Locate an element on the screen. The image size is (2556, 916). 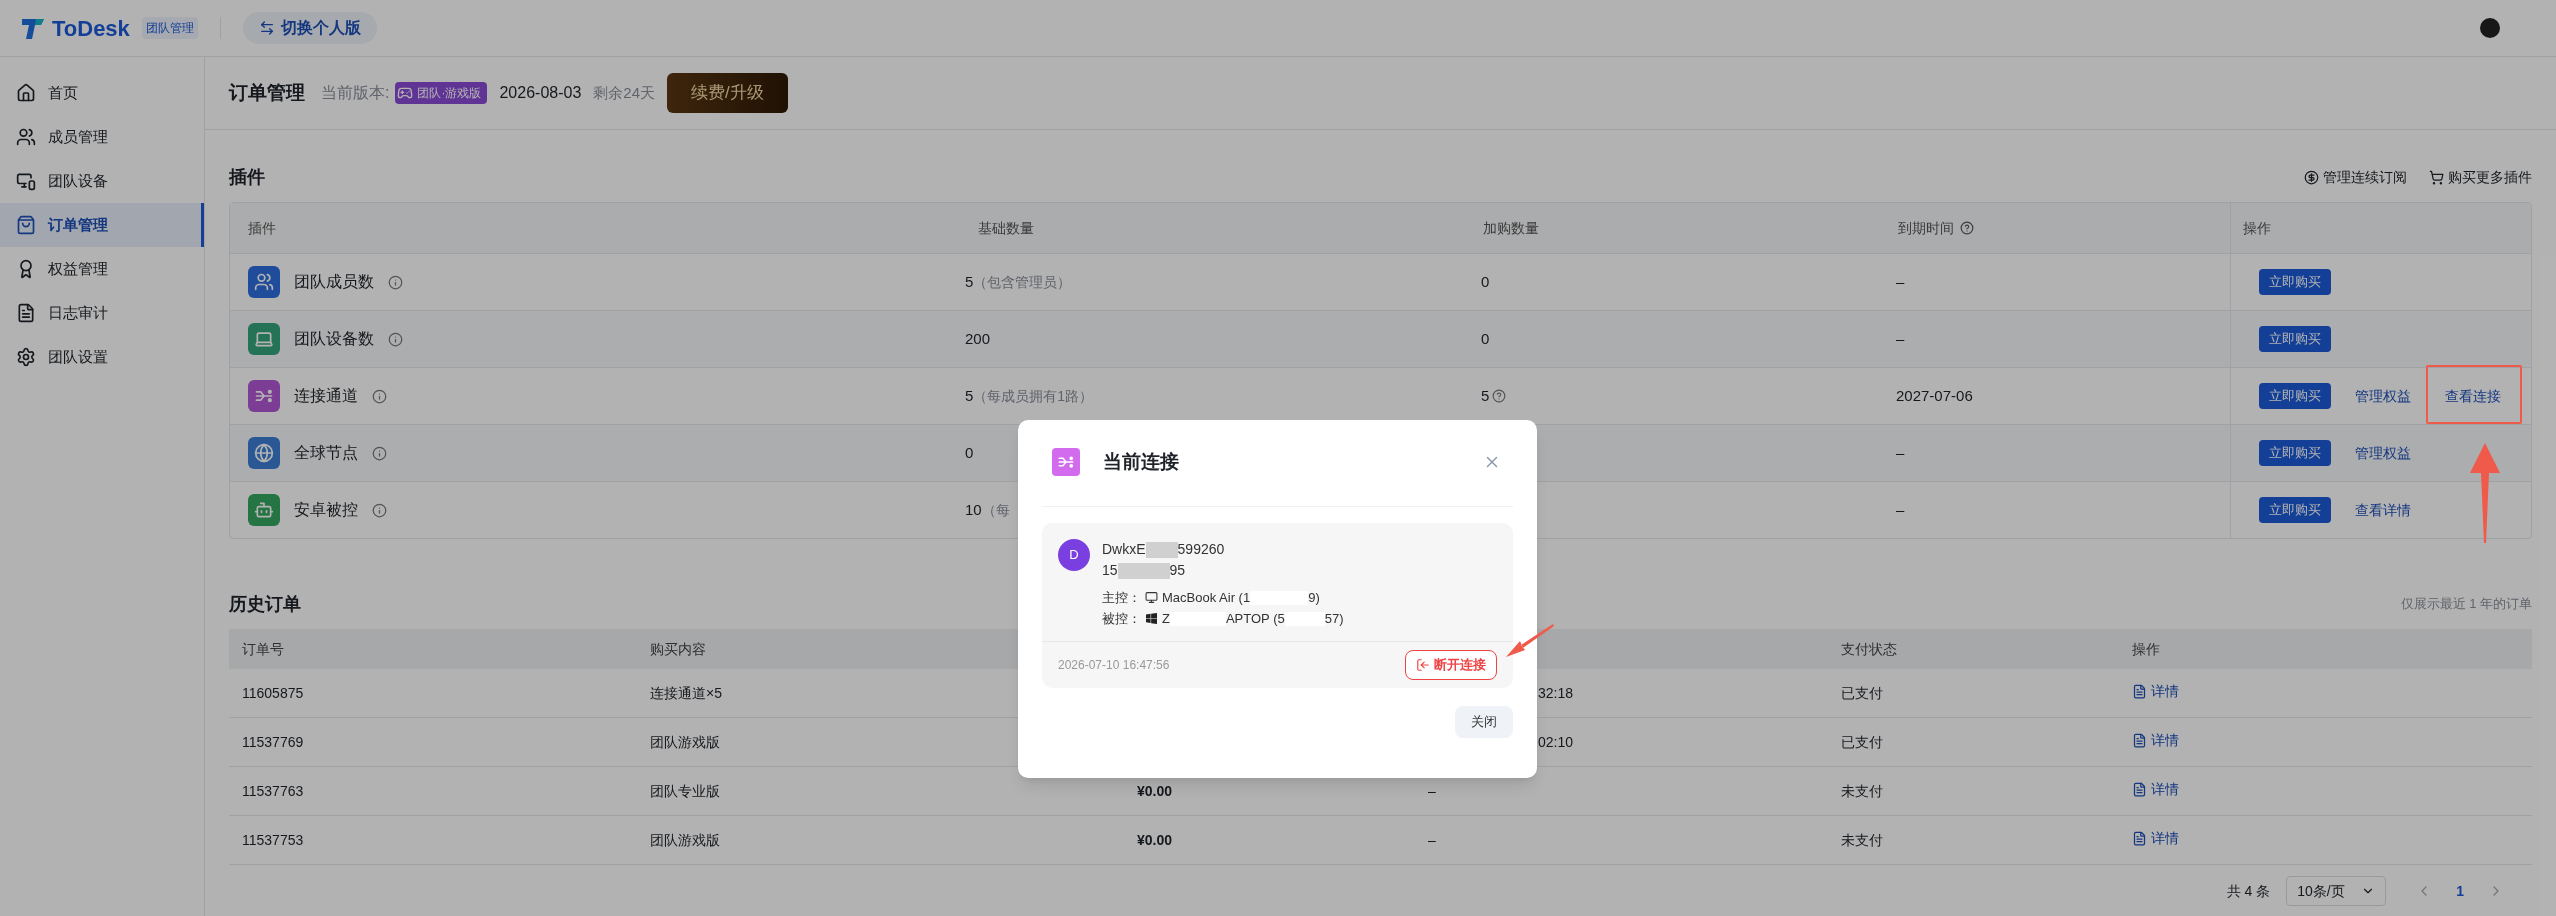
settings-icon is located at coordinates (26, 357).